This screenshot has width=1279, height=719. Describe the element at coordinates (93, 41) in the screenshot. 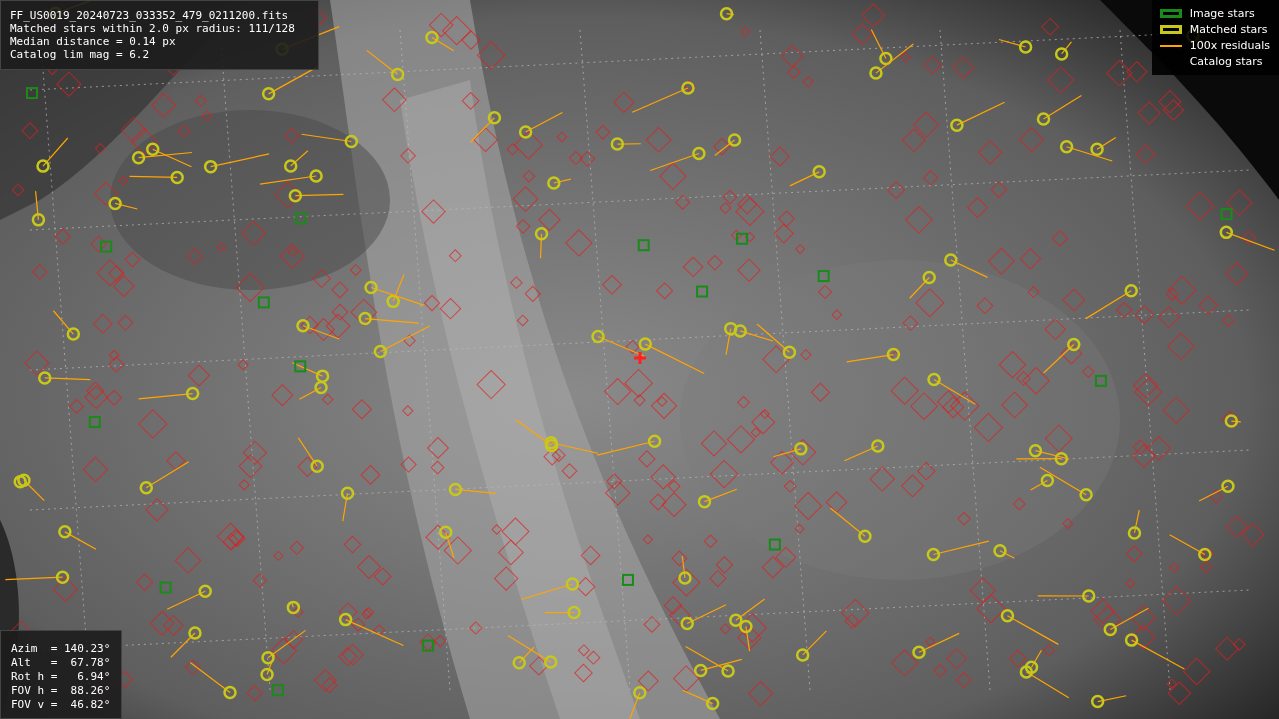

I see `info-text: Median distance = 0.14 px` at that location.